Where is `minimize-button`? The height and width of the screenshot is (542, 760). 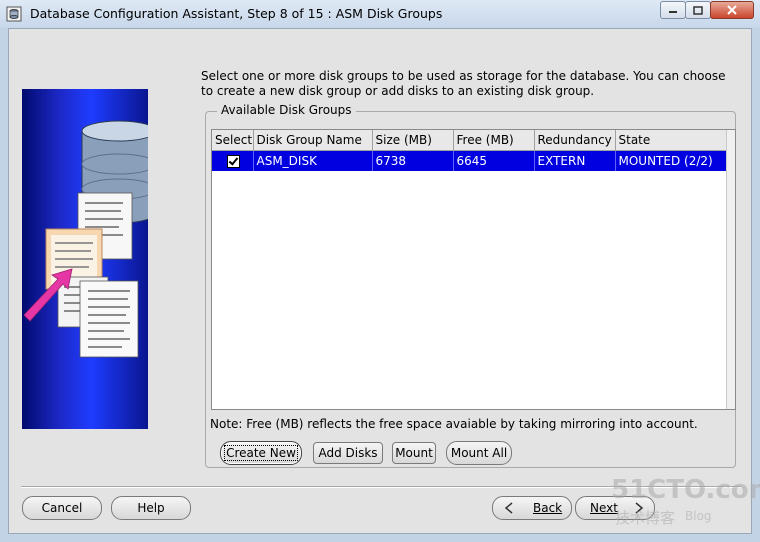
minimize-button is located at coordinates (673, 10).